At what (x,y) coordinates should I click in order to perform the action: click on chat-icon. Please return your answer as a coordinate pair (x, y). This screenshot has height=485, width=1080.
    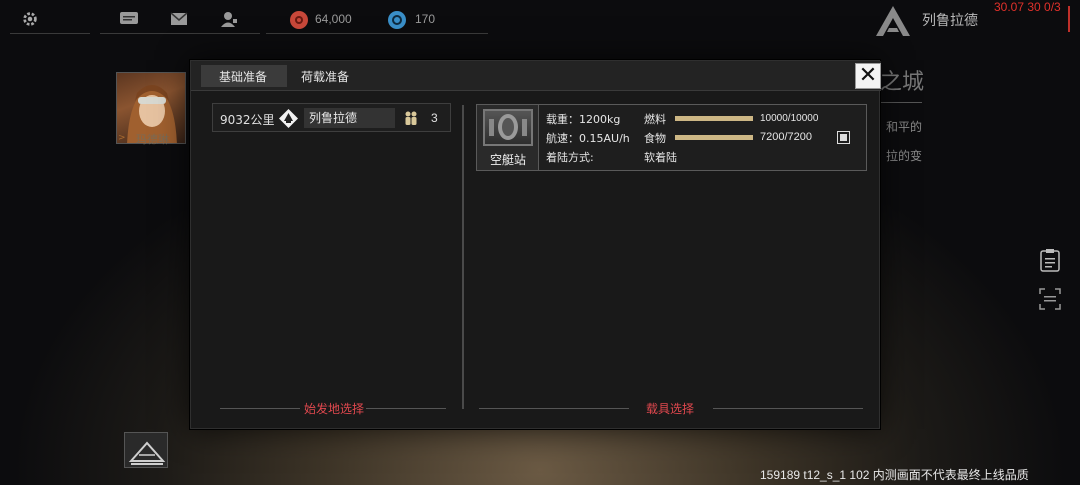
    Looking at the image, I should click on (129, 19).